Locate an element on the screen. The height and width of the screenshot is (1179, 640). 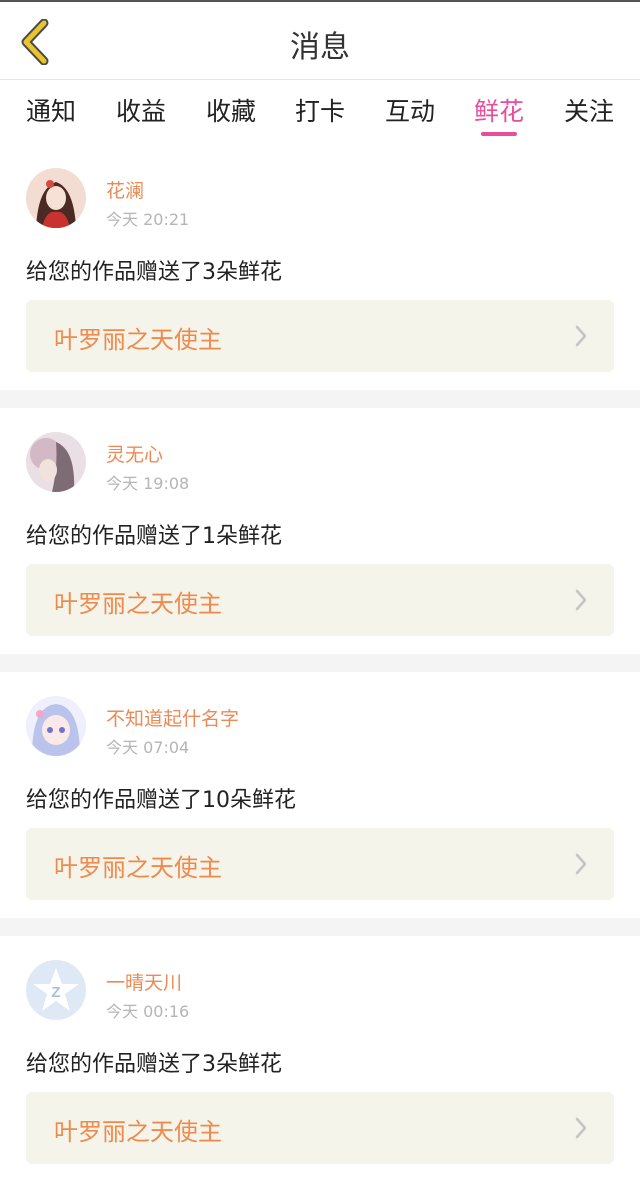
default-avatar-icon: Z is located at coordinates (56, 990).